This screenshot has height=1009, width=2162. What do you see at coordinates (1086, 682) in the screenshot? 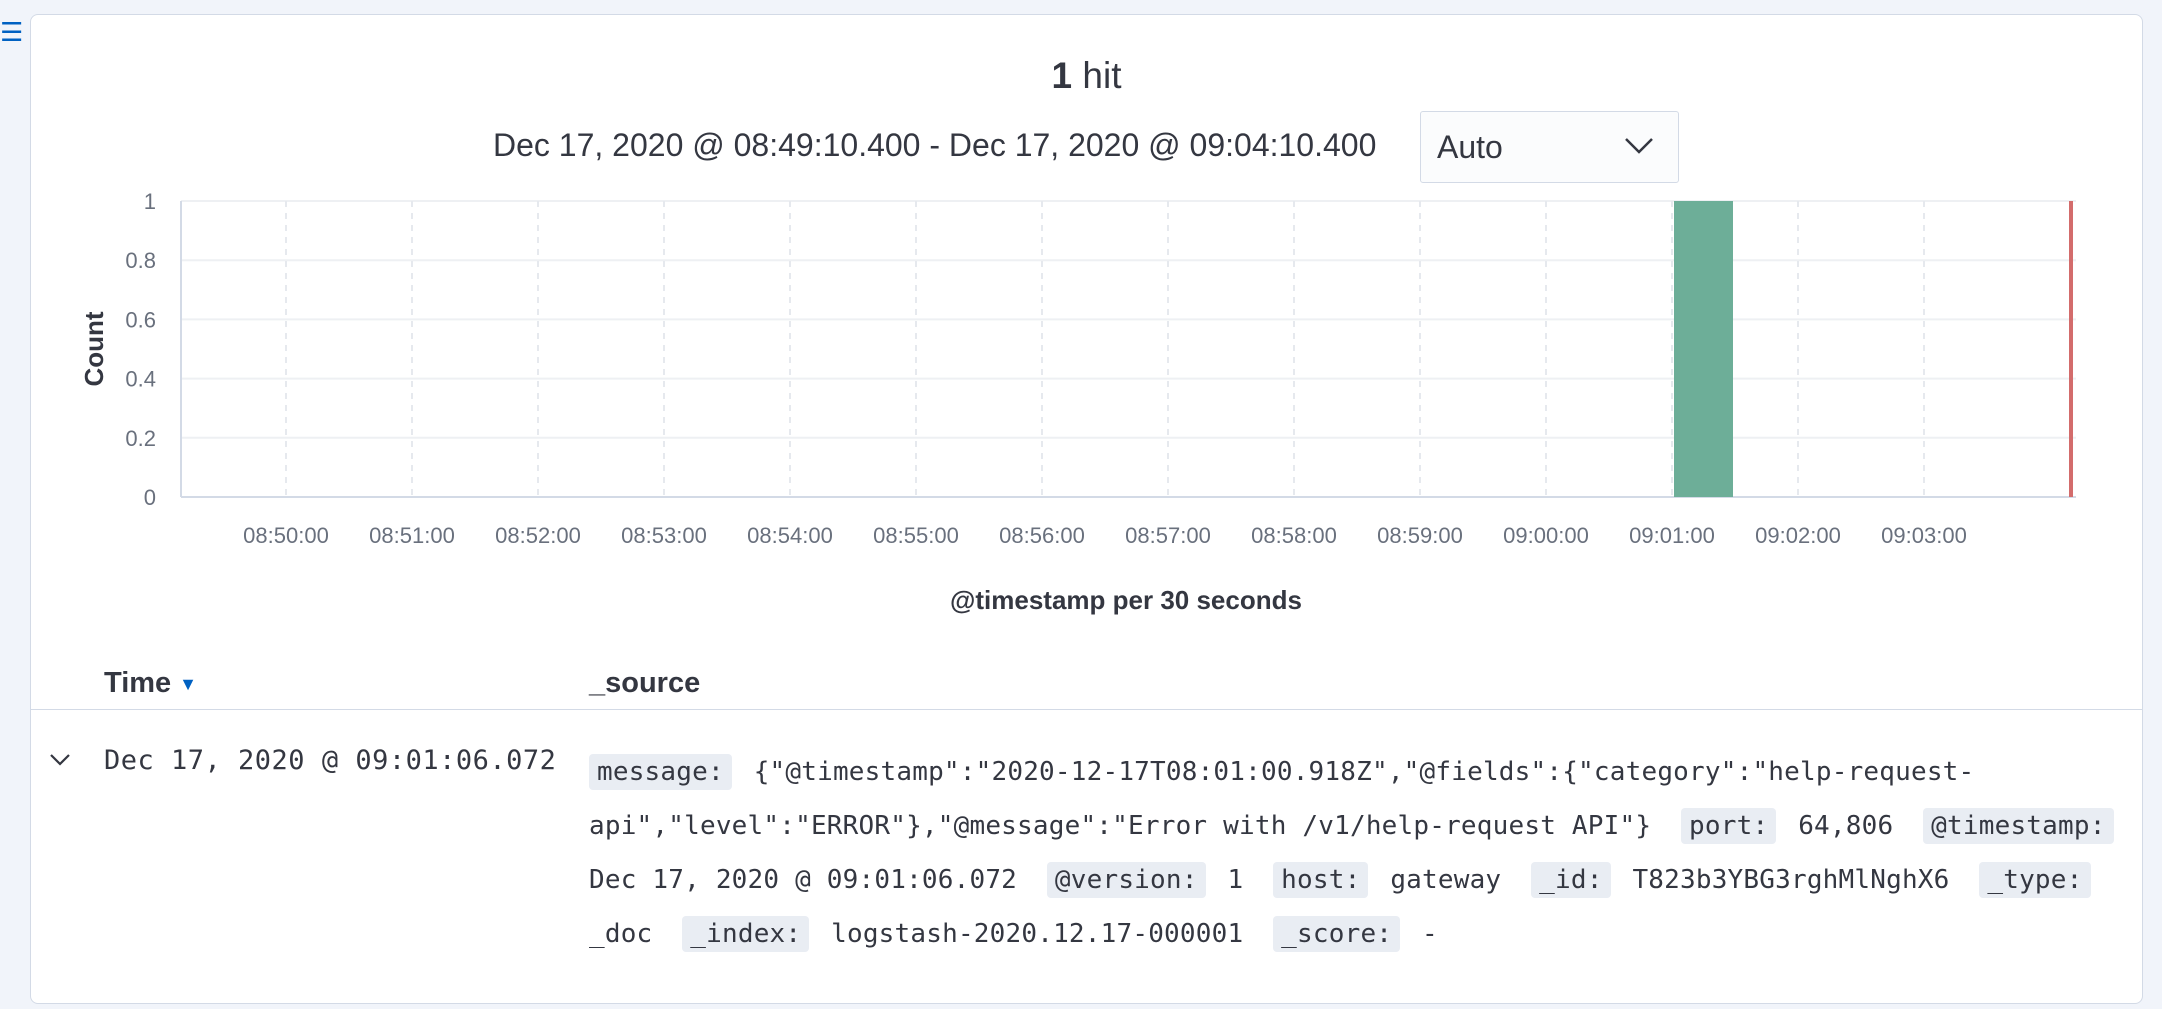
I see `table-header: Time ▼ _source` at bounding box center [1086, 682].